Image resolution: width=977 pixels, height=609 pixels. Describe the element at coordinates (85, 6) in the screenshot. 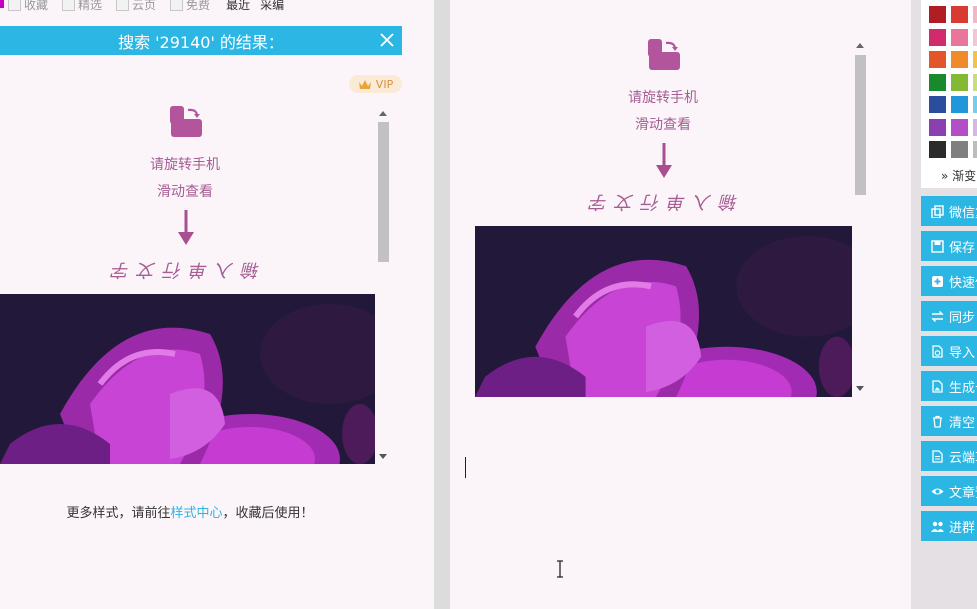

I see `tab-featured: 精选` at that location.